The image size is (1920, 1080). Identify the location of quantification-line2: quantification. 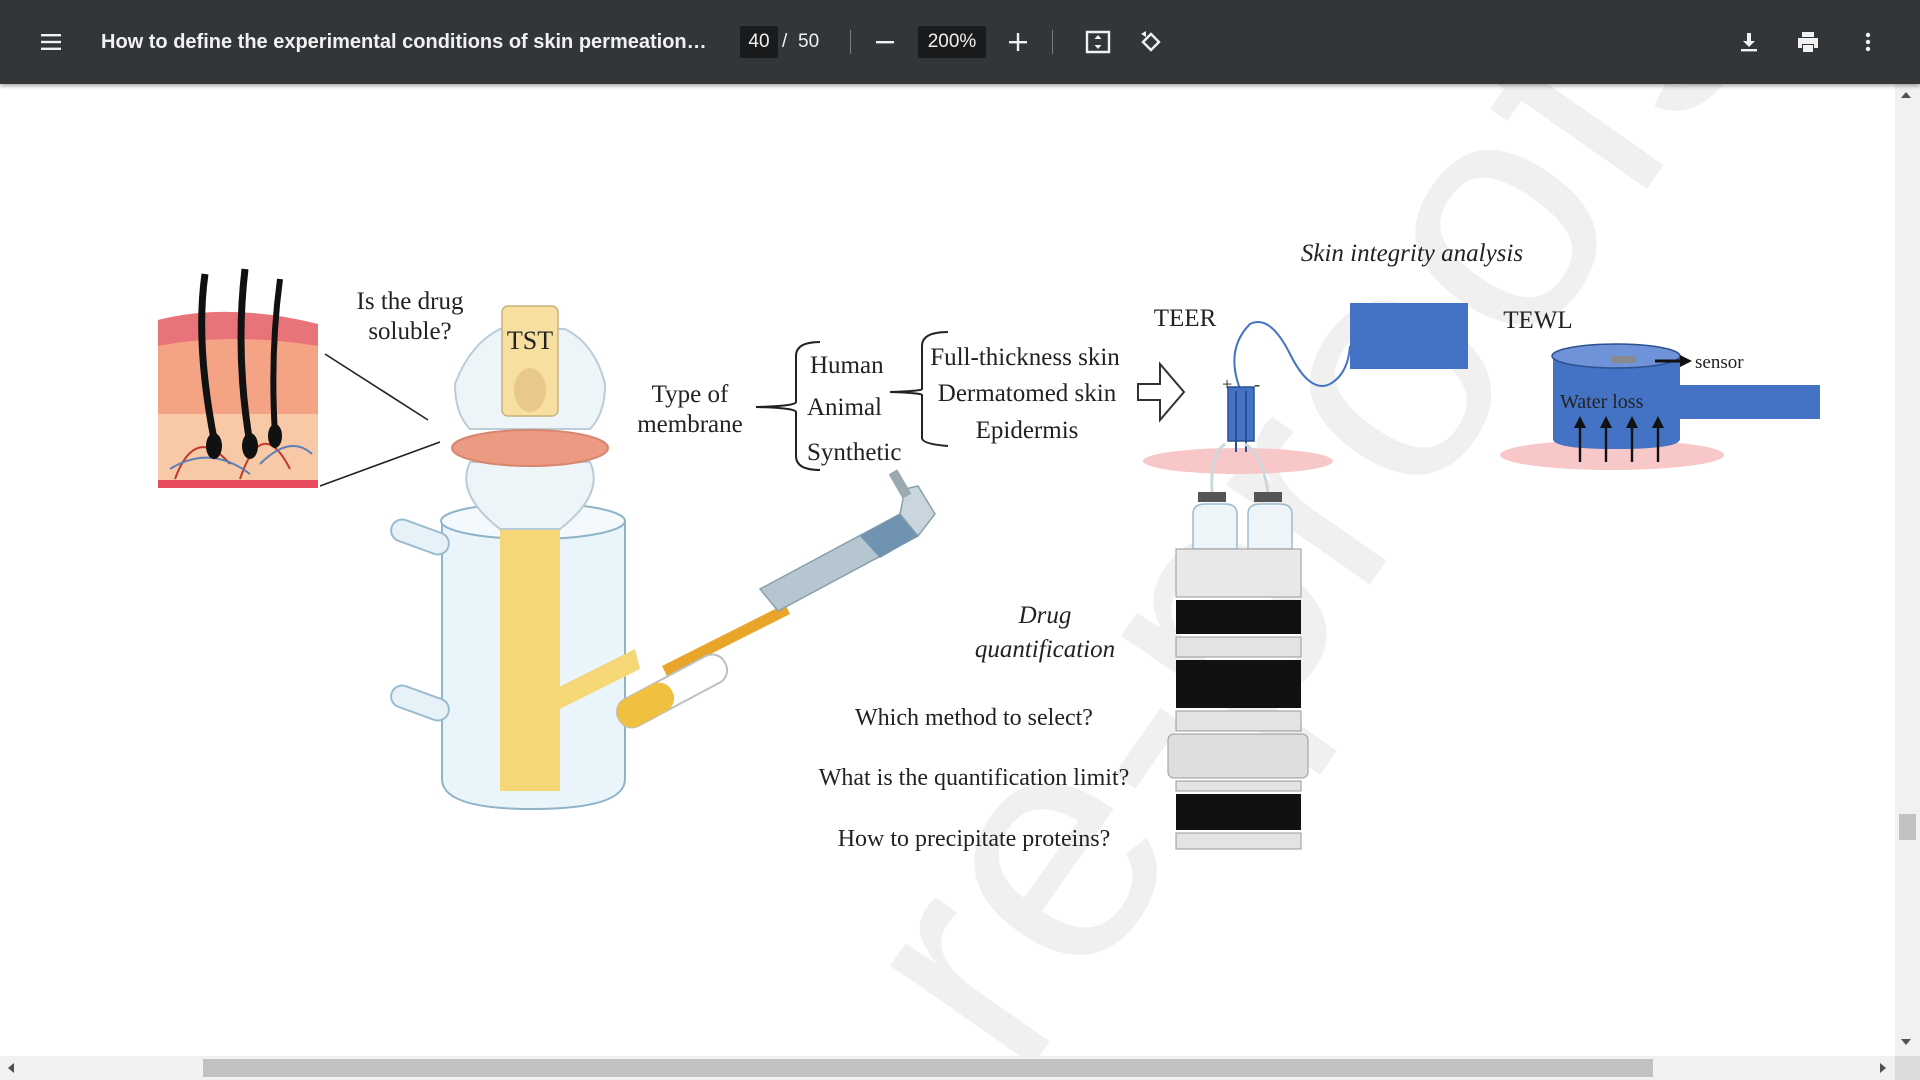
(1045, 649).